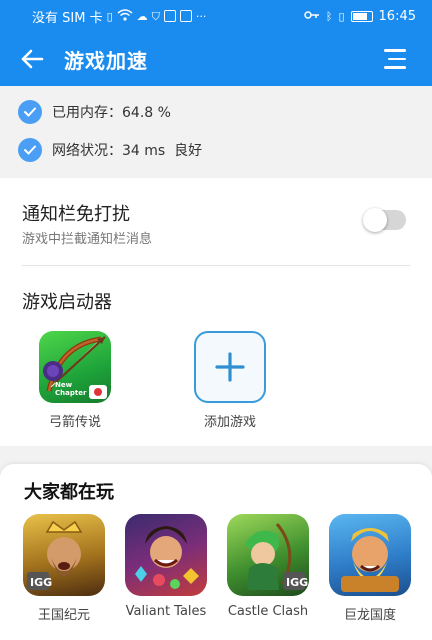 The image size is (432, 640). I want to click on back-button, so click(32, 59).